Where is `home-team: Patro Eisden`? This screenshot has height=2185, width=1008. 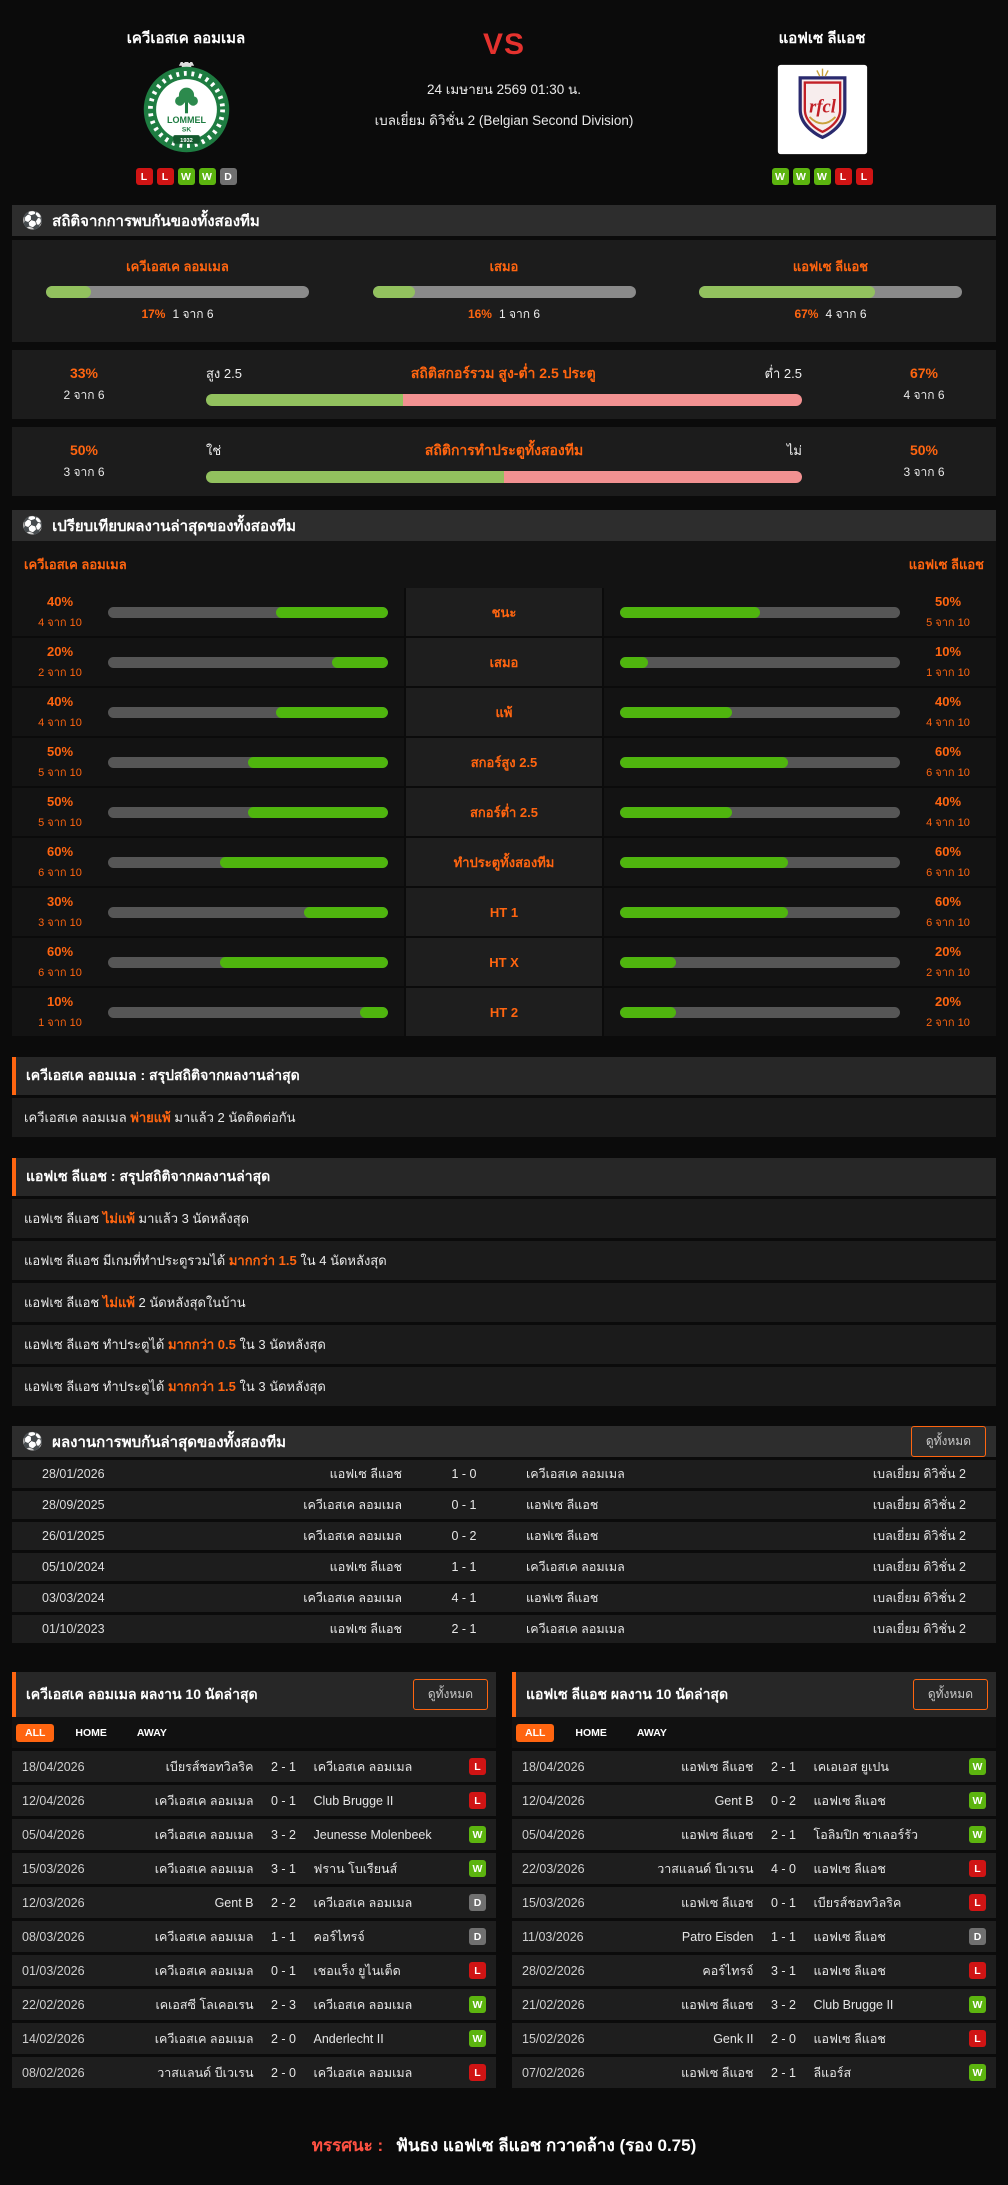
home-team: Patro Eisden is located at coordinates (717, 1936).